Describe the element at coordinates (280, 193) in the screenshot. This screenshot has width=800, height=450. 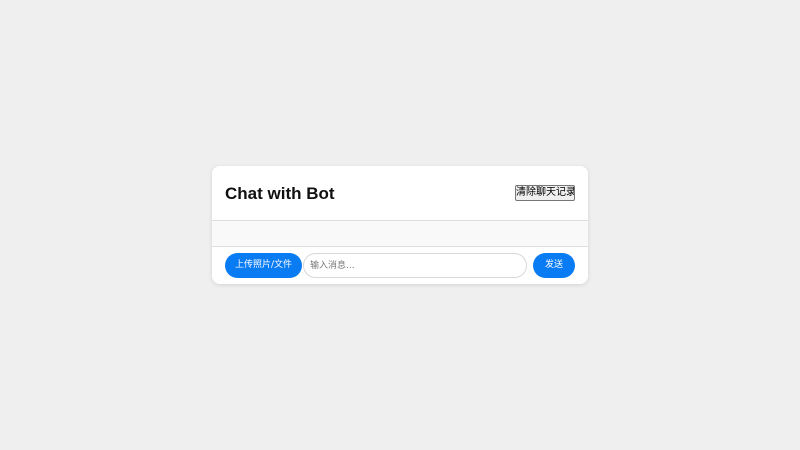
I see `chat-title: Chat with Bot` at that location.